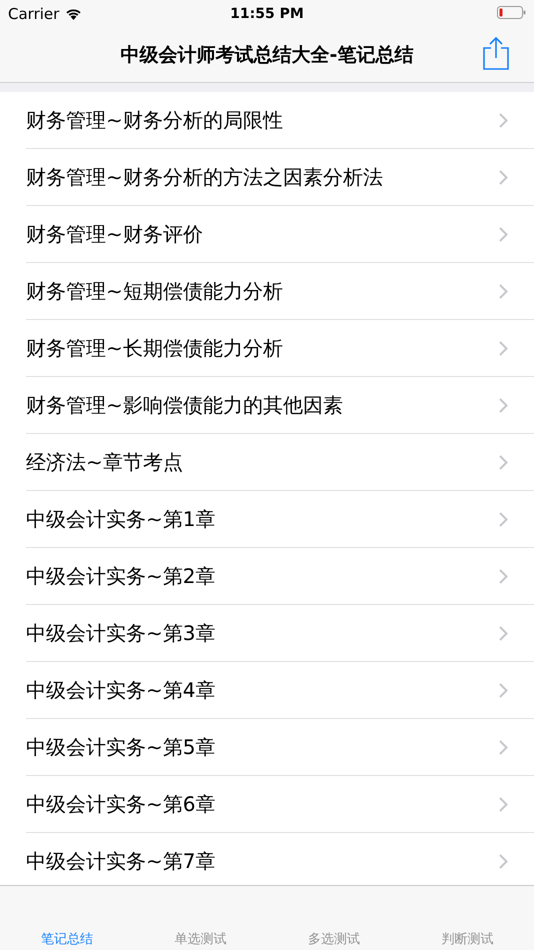  What do you see at coordinates (280, 519) in the screenshot?
I see `list-item: 中级会计实务~第1章` at bounding box center [280, 519].